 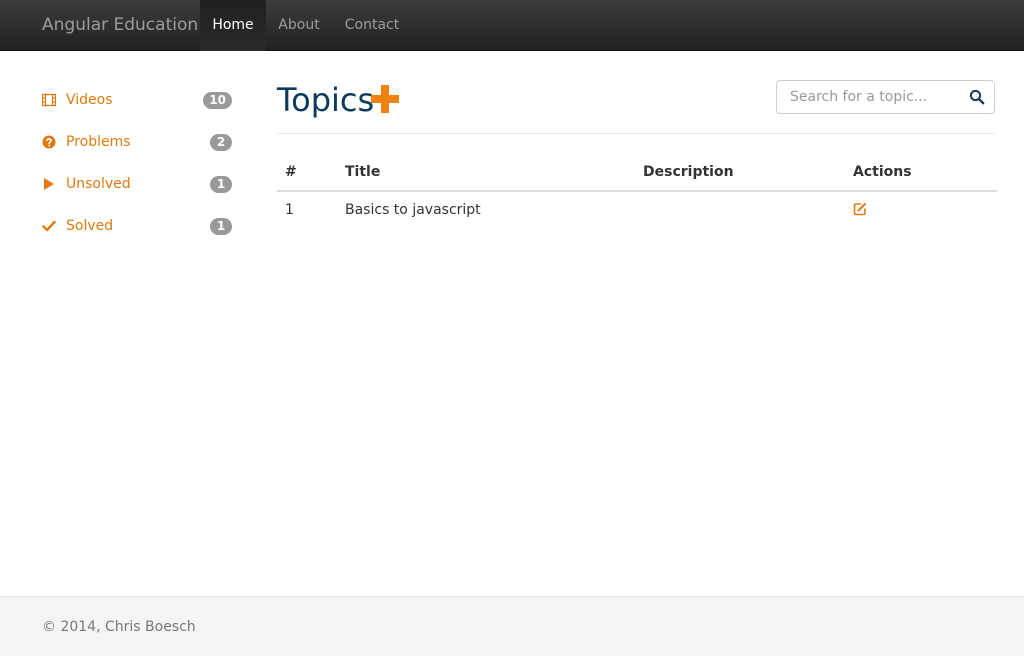 What do you see at coordinates (217, 100) in the screenshot?
I see `count-badge: 10` at bounding box center [217, 100].